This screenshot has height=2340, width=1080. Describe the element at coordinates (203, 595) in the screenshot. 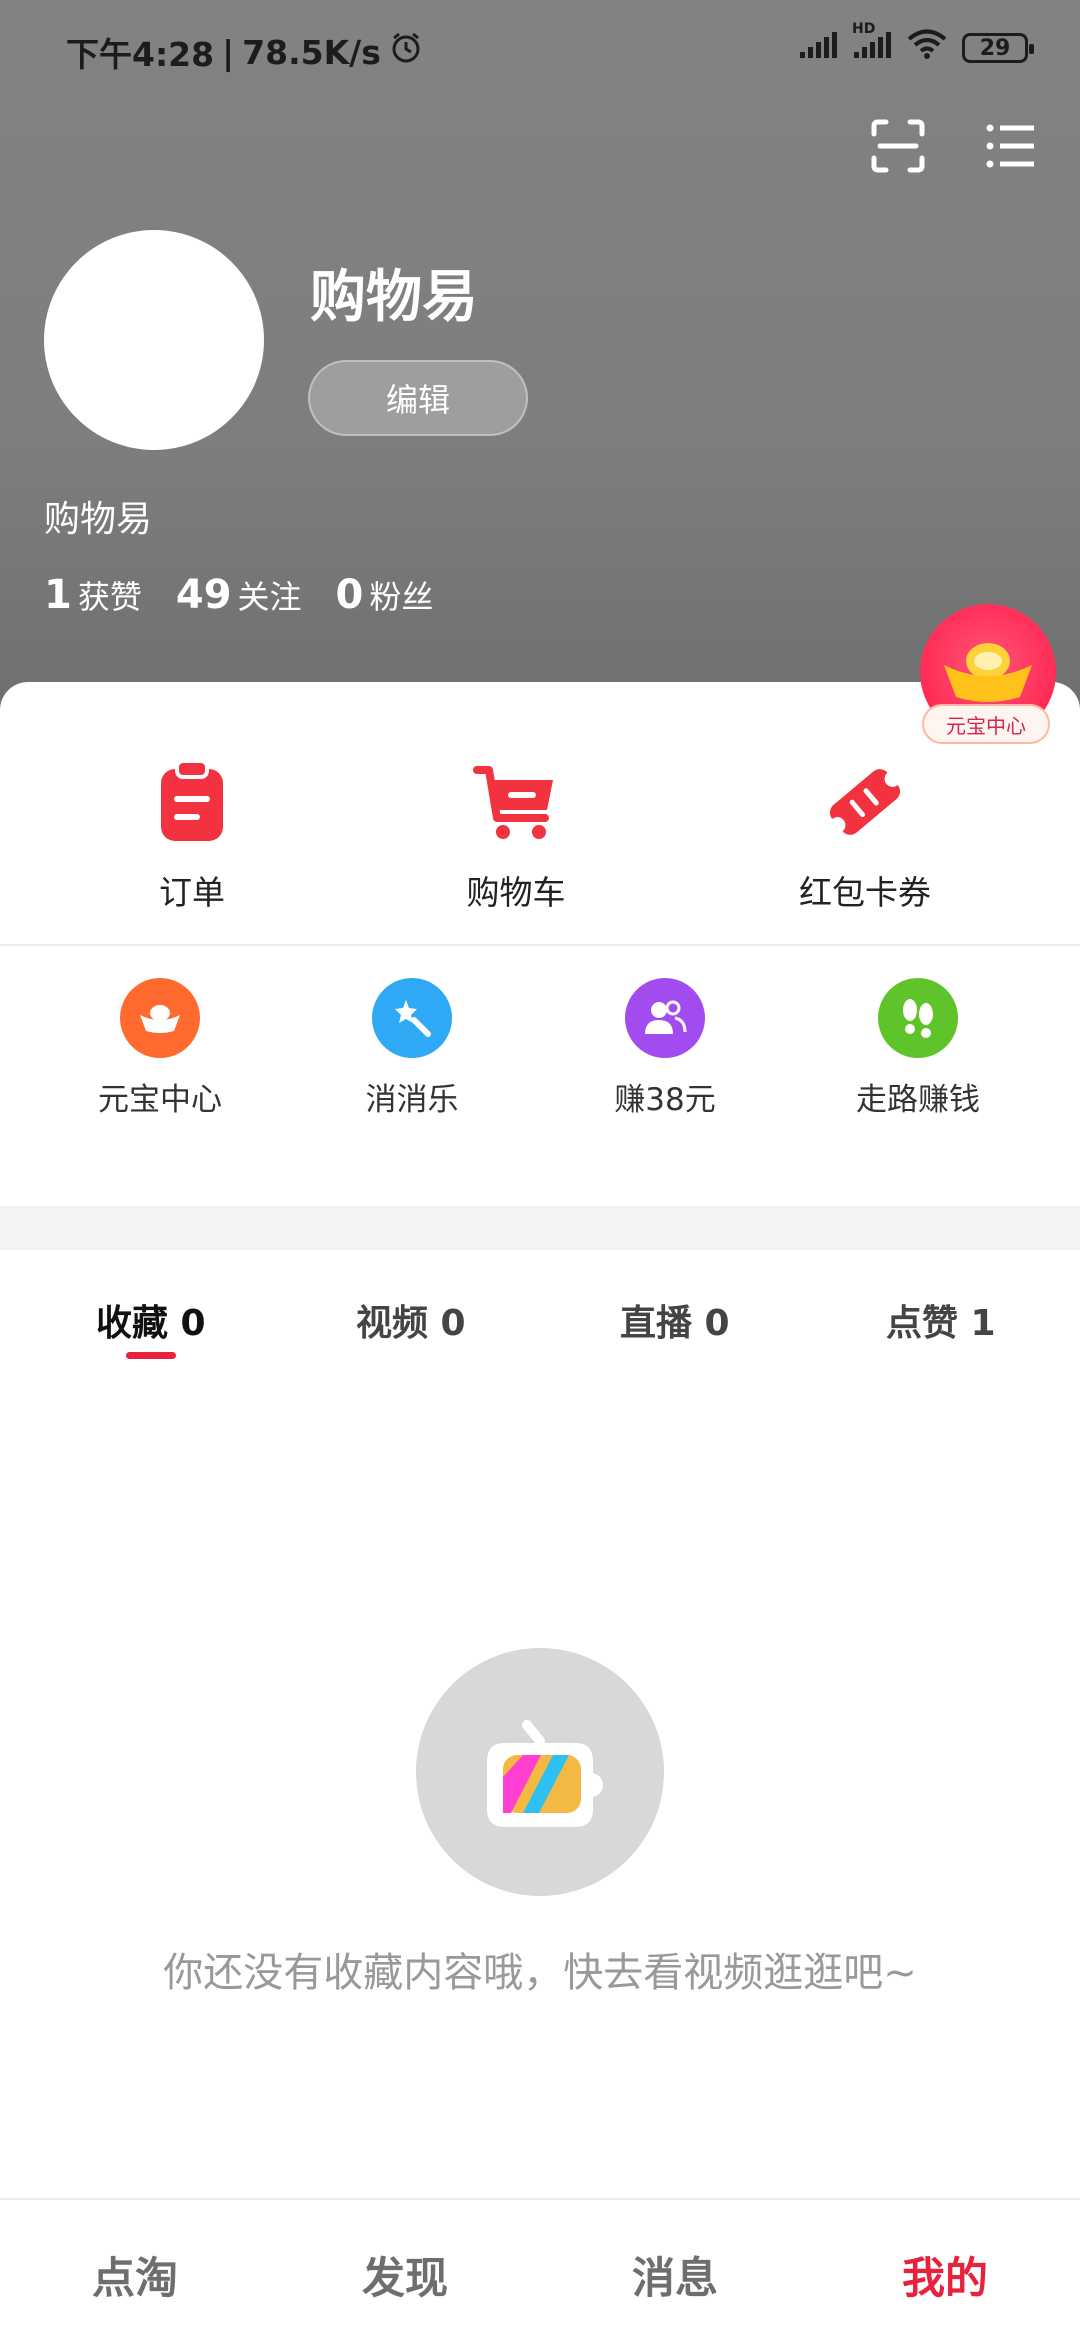

I see `stat-following-count: 49` at that location.